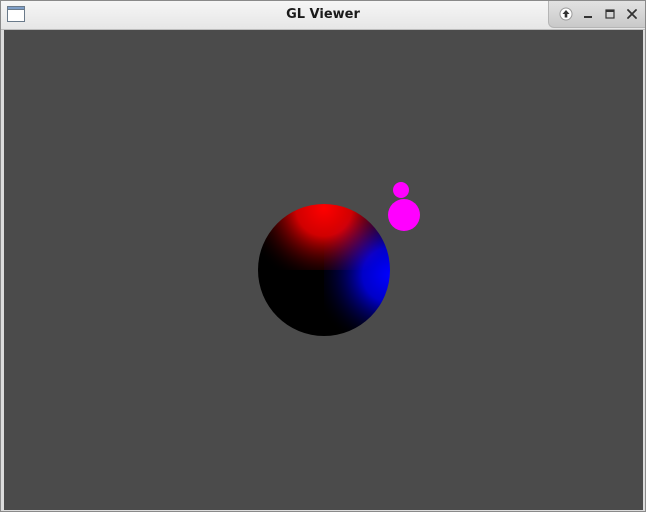 The height and width of the screenshot is (512, 646). I want to click on small-magenta-sphere-top, so click(401, 190).